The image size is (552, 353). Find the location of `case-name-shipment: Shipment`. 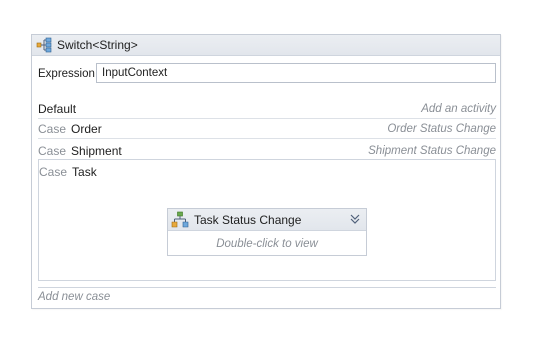

case-name-shipment: Shipment is located at coordinates (96, 150).